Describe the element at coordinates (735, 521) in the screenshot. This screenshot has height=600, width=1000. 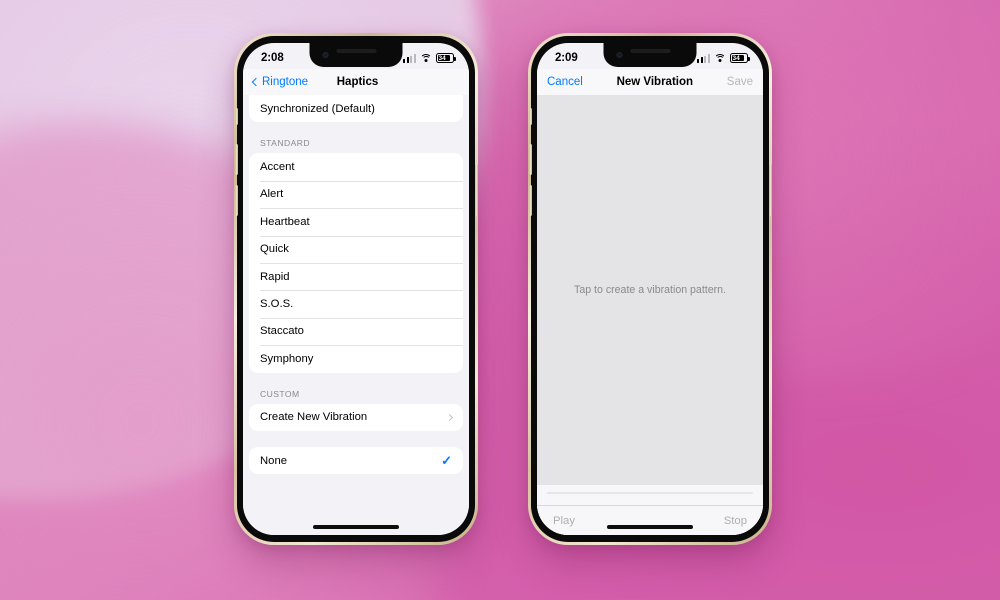
I see `stop-button: Stop` at that location.